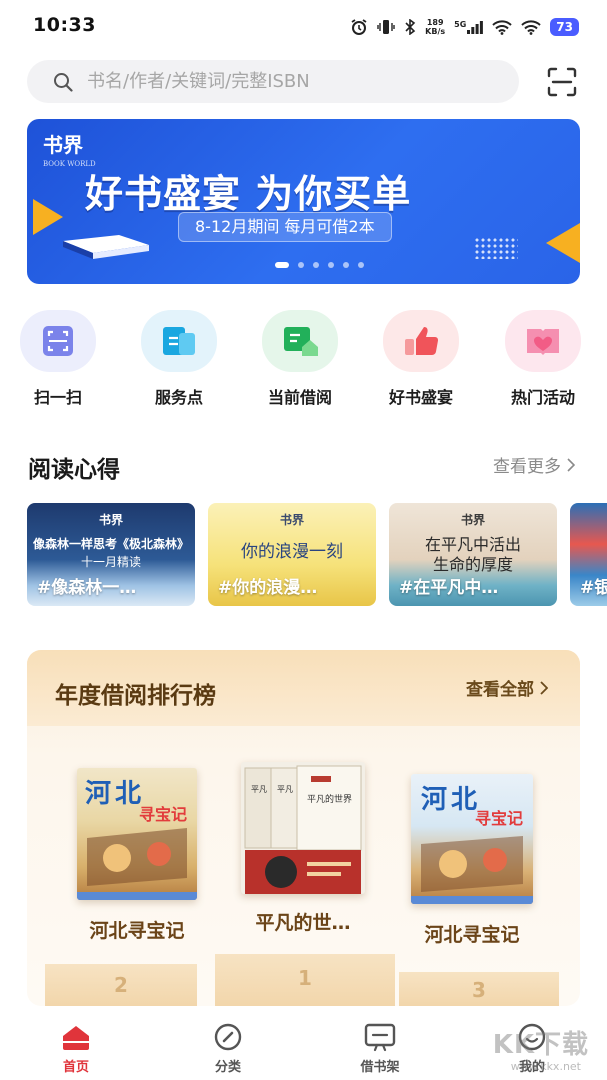  Describe the element at coordinates (319, 265) in the screenshot. I see `banner-pager` at that location.